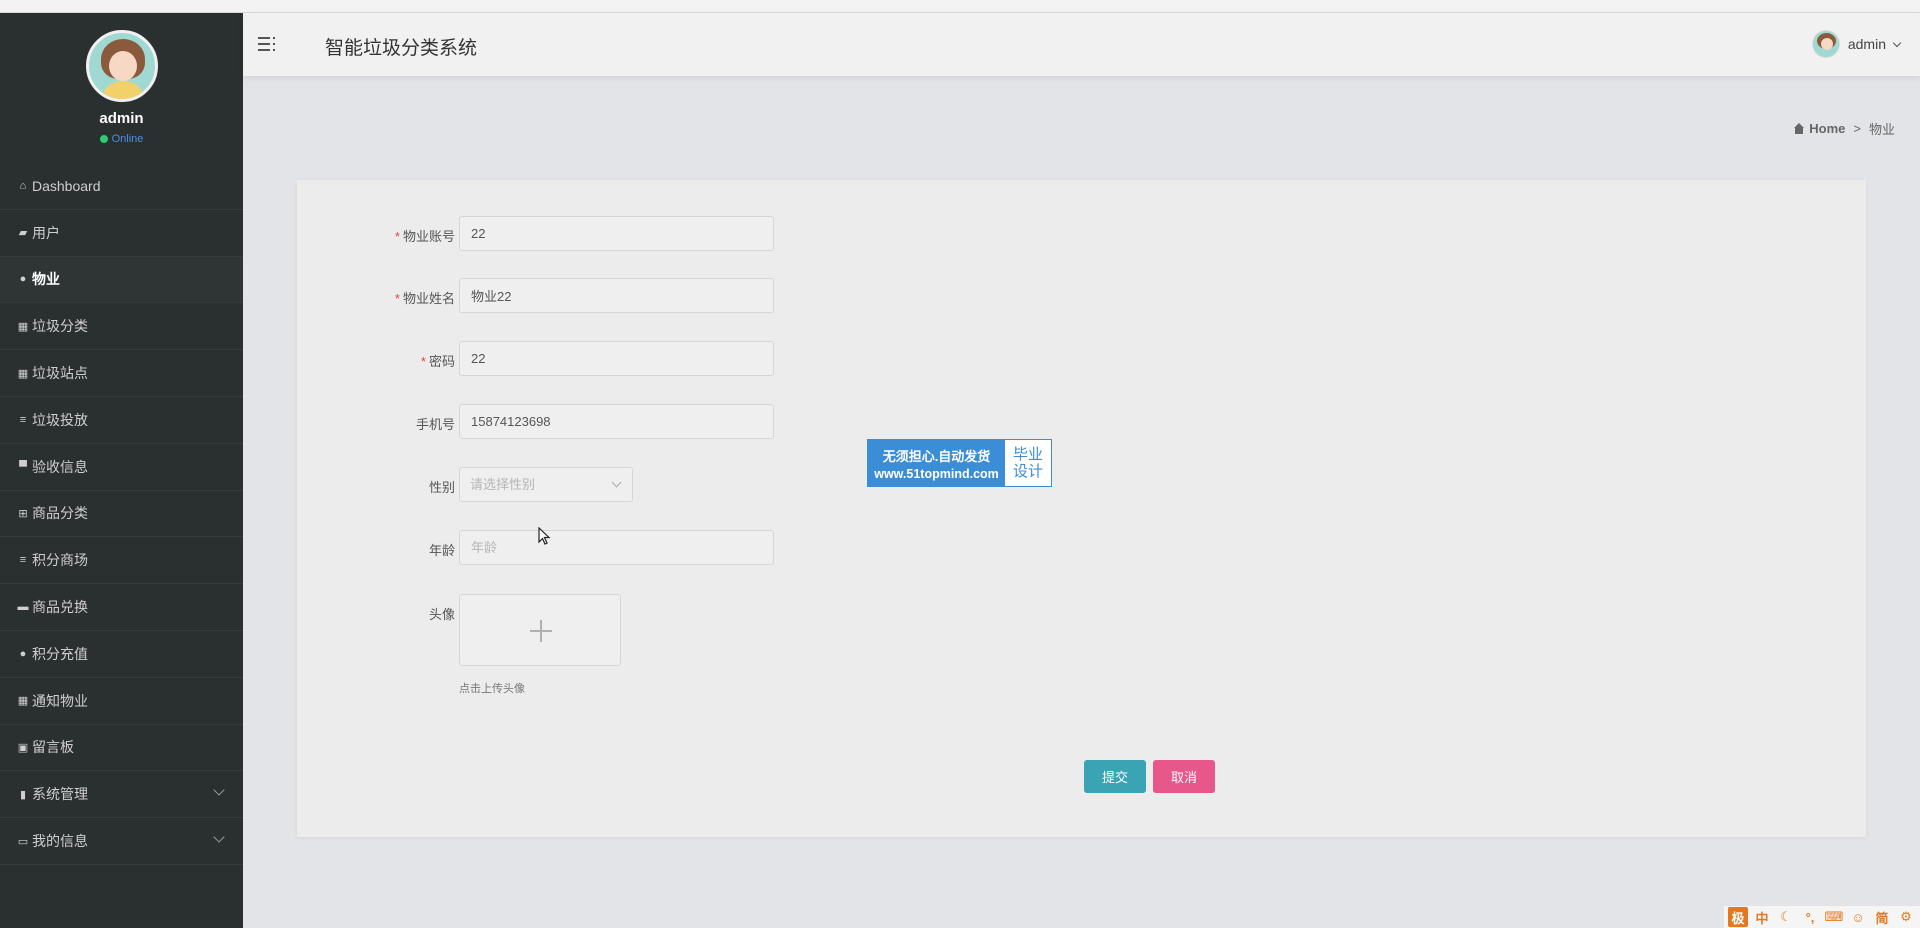  What do you see at coordinates (121, 841) in the screenshot?
I see `sidebar-item-my-info: ▭ 我的信息` at bounding box center [121, 841].